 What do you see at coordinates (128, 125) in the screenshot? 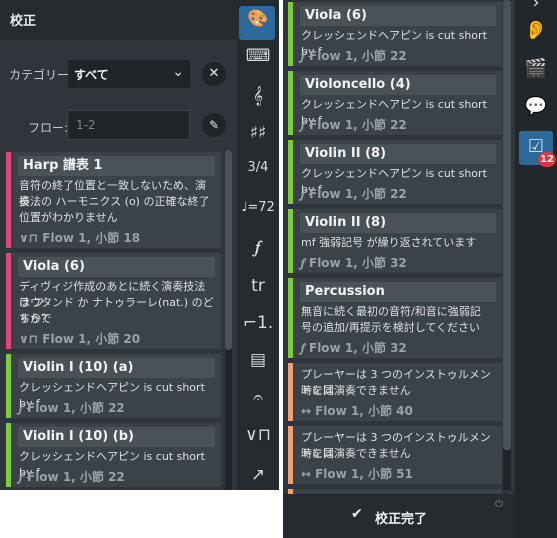
I see `flow-input: 1-2` at bounding box center [128, 125].